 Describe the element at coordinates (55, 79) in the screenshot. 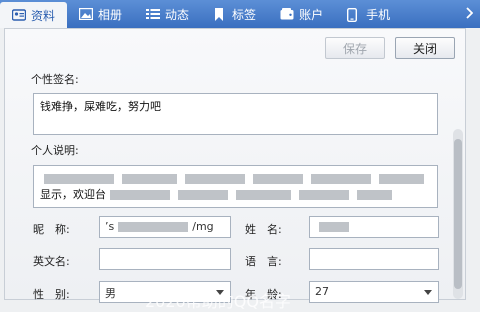

I see `signature-label: 个性签名:` at that location.